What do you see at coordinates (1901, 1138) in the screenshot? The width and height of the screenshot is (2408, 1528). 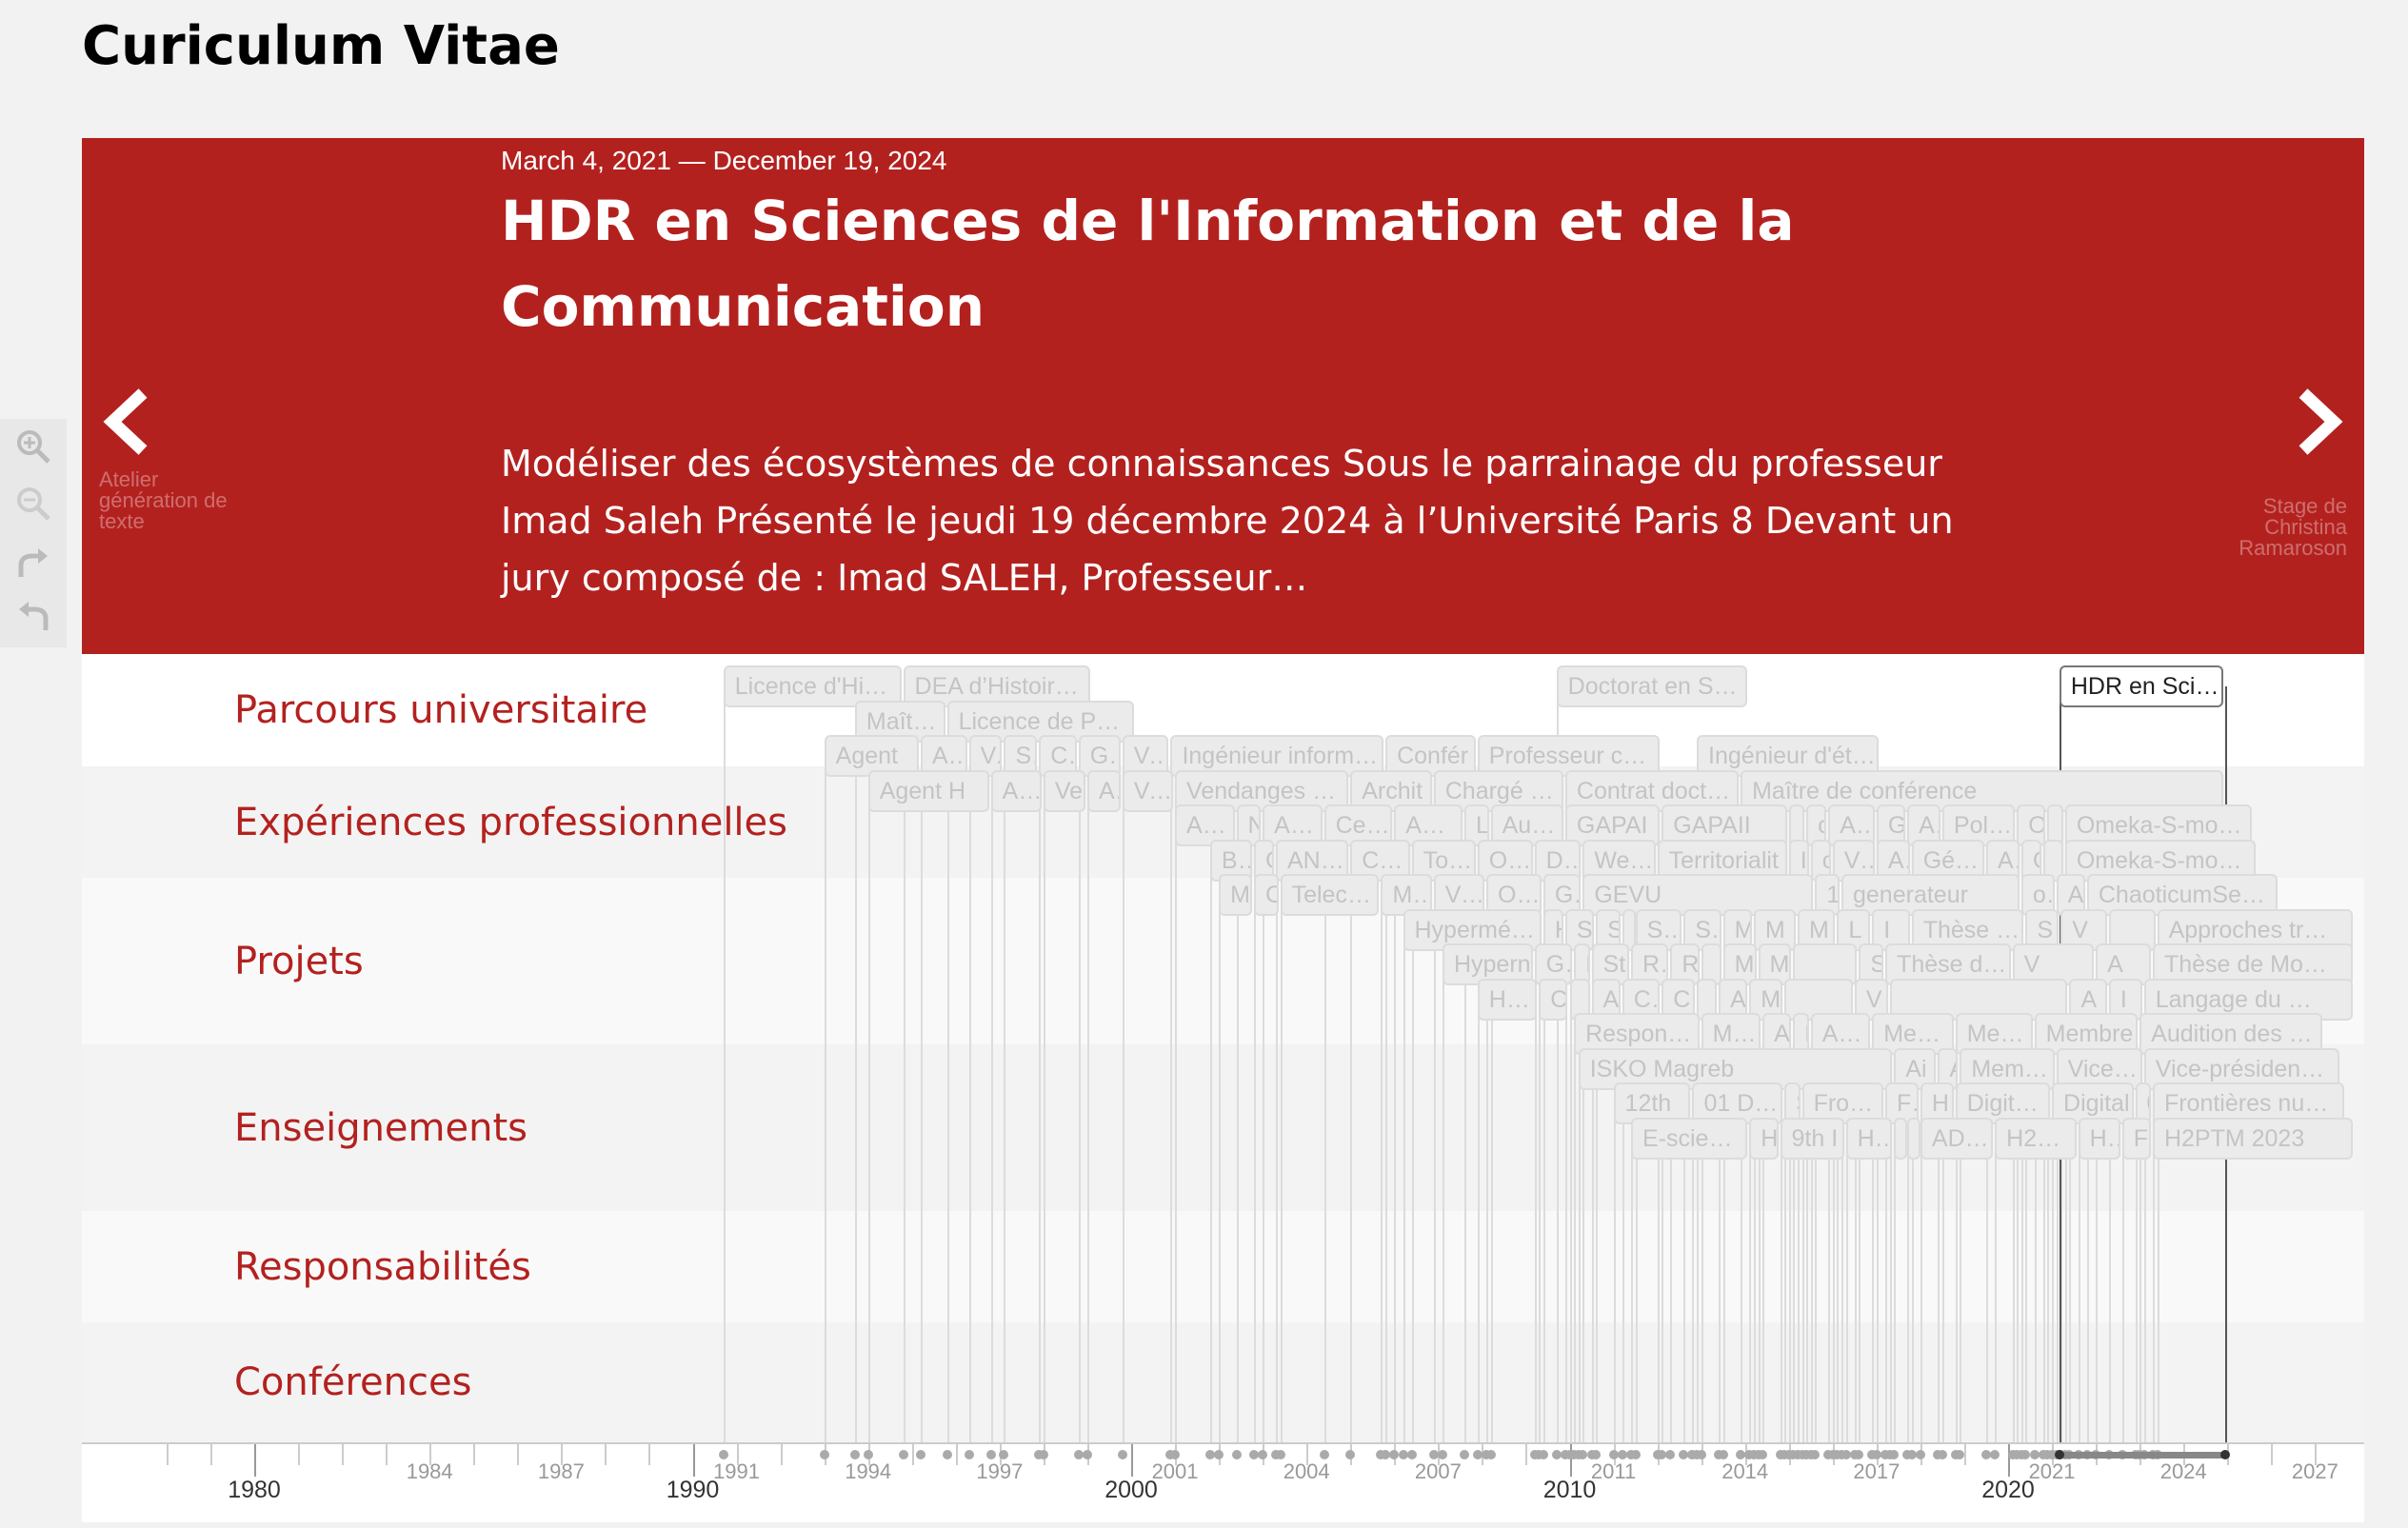 I see `event-marker: J` at bounding box center [1901, 1138].